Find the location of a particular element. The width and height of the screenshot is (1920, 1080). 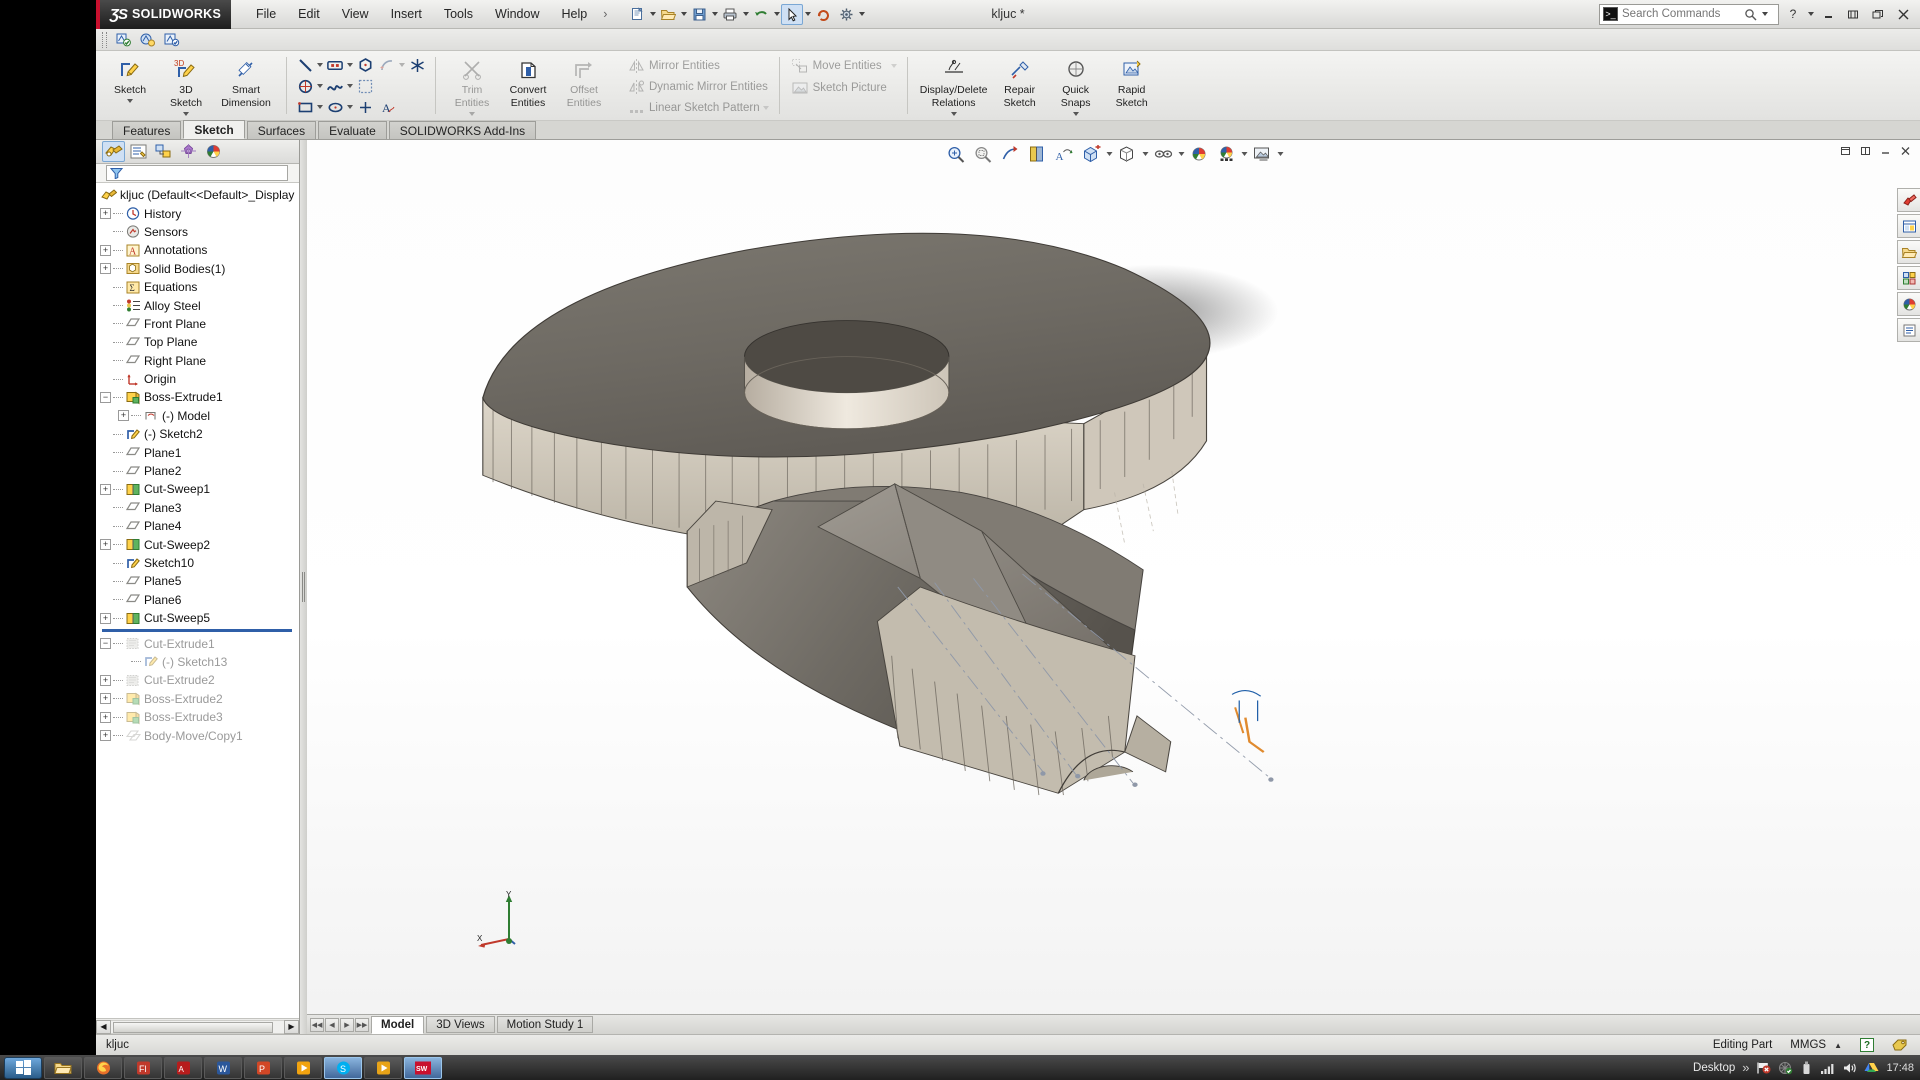

linear-sketch-pattern-caret is located at coordinates (765, 107).